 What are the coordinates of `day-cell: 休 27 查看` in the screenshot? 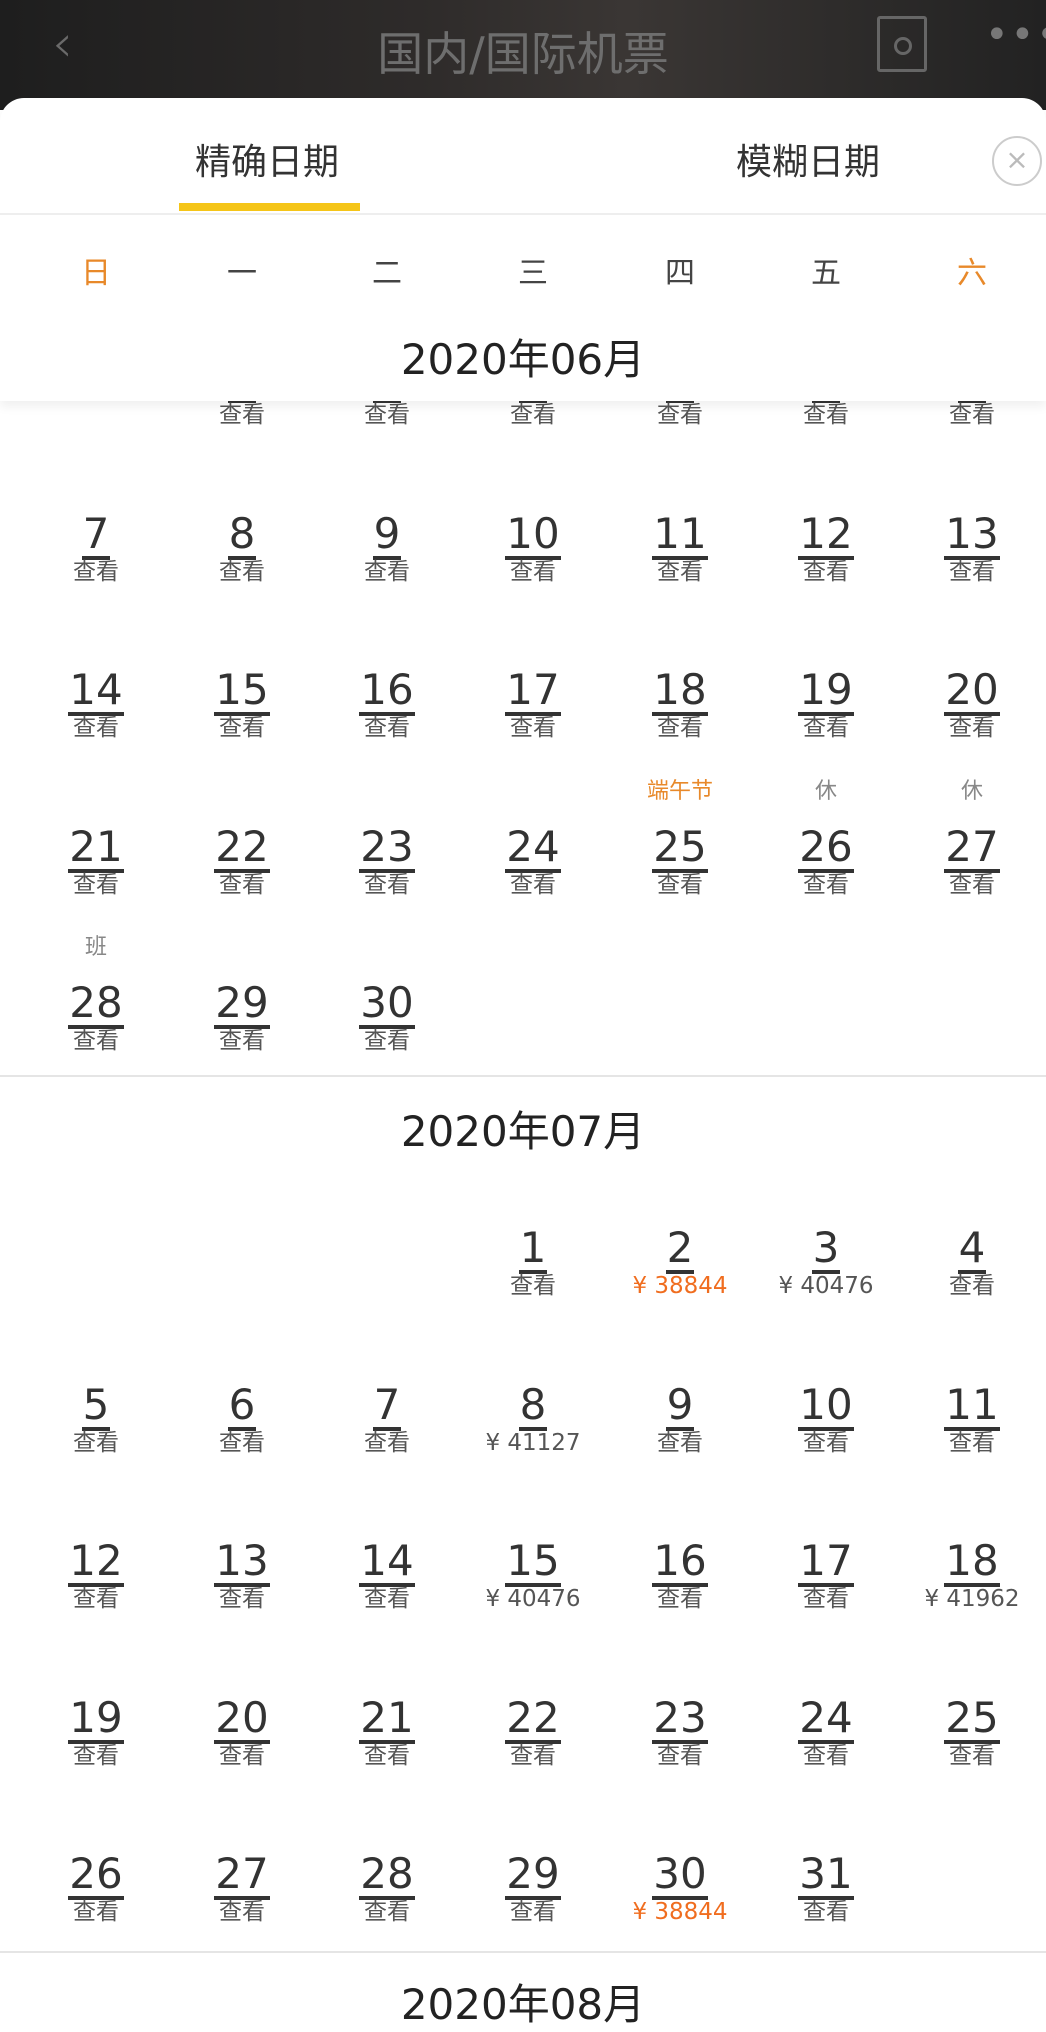 It's located at (972, 838).